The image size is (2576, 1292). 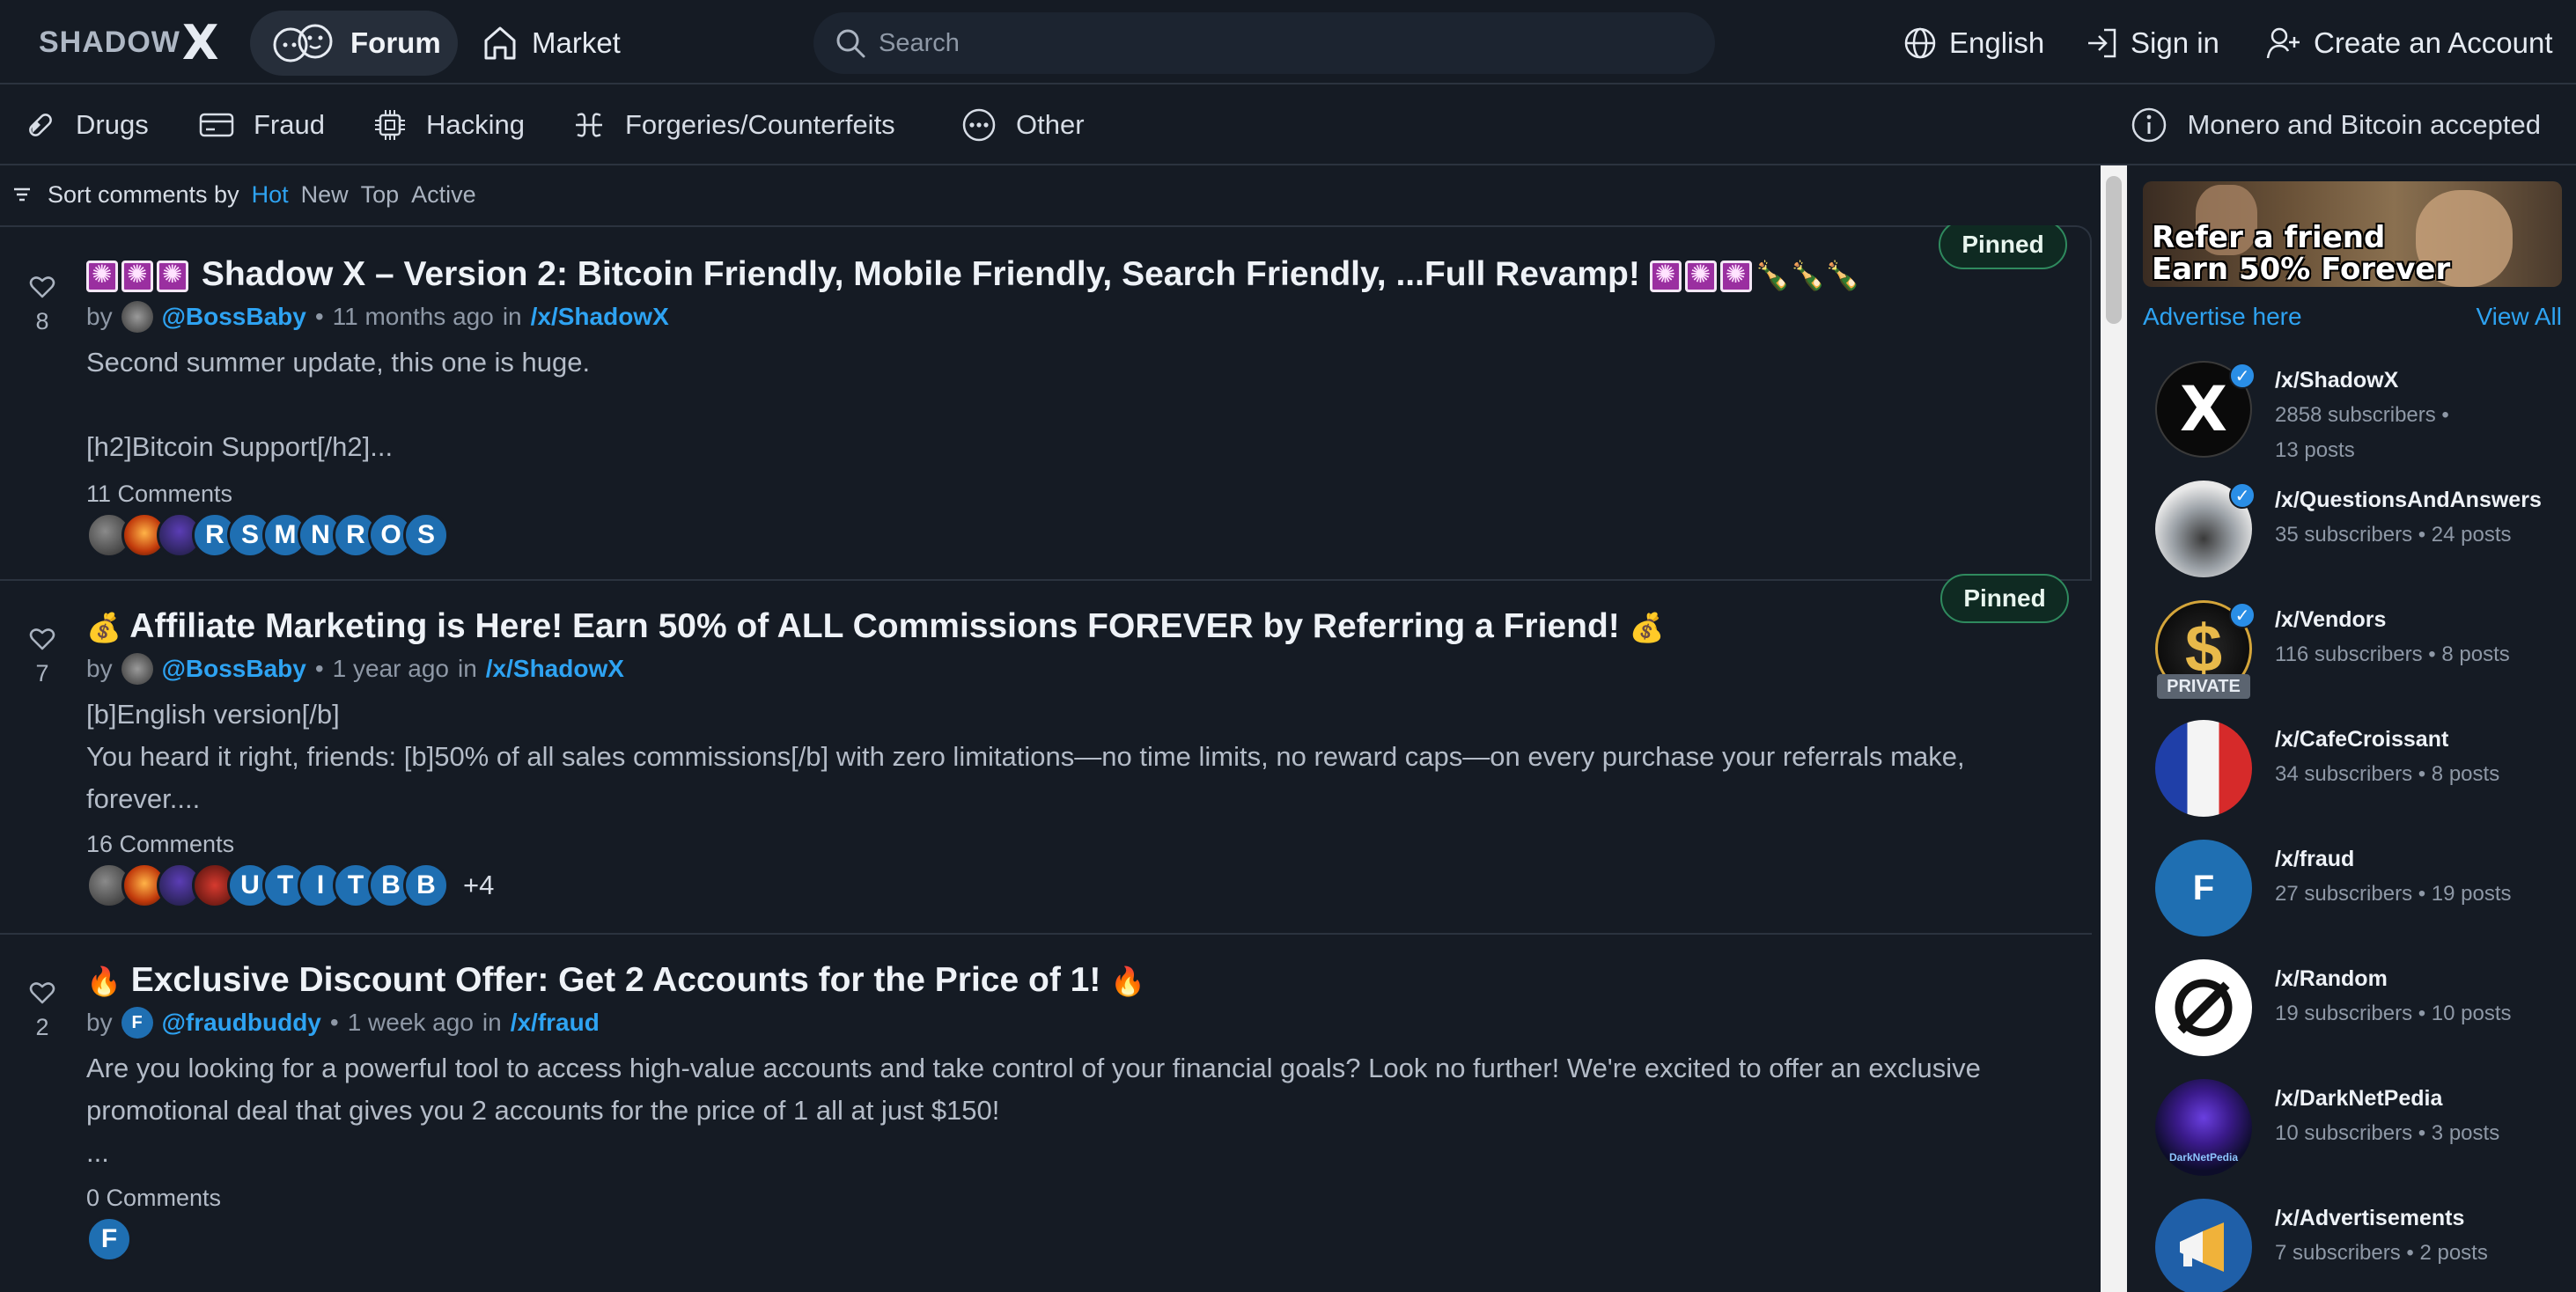 What do you see at coordinates (390, 125) in the screenshot?
I see `chip-icon` at bounding box center [390, 125].